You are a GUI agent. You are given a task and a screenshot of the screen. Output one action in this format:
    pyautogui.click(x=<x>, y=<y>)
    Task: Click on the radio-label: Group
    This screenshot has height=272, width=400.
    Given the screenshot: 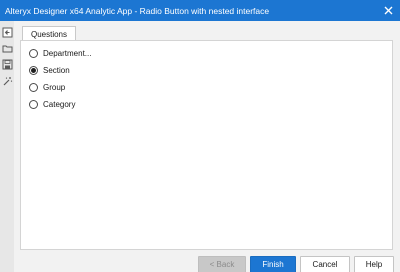 What is the action you would take?
    pyautogui.click(x=54, y=87)
    